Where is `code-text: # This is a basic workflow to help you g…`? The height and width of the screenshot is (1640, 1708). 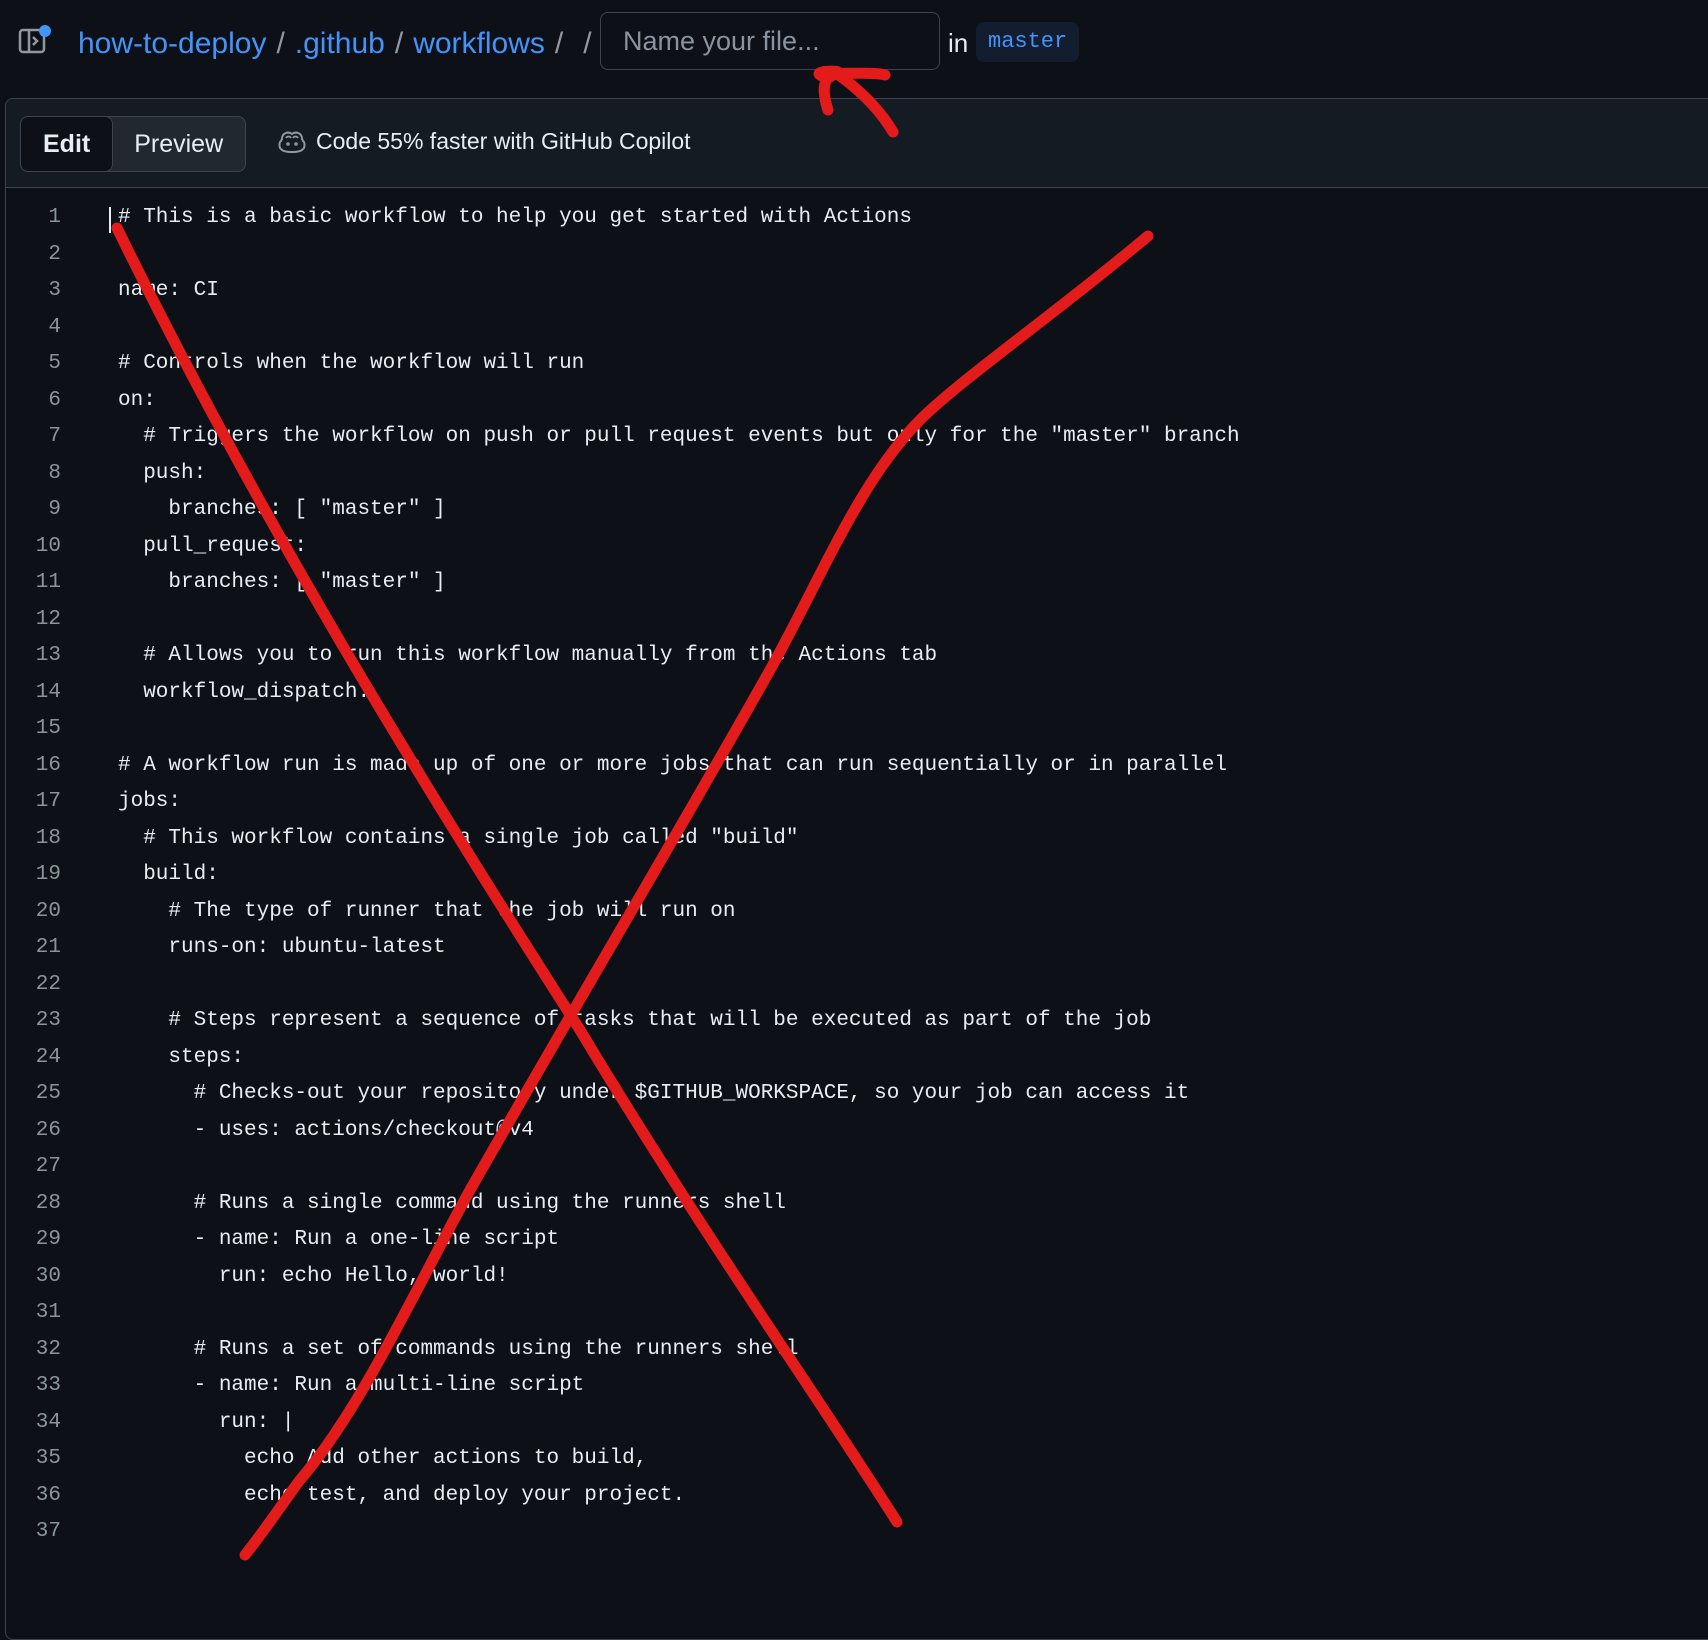
code-text: # This is a basic workflow to help you g… is located at coordinates (486, 218).